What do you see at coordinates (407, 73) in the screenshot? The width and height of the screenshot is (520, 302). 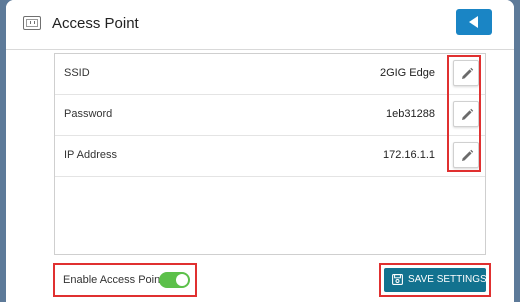 I see `setting-value: 2GIG Edge` at bounding box center [407, 73].